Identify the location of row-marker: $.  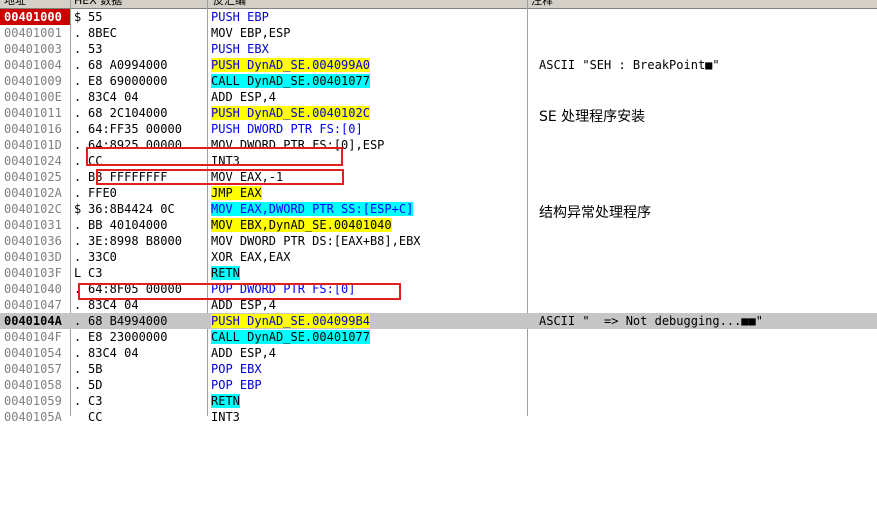
(78, 17).